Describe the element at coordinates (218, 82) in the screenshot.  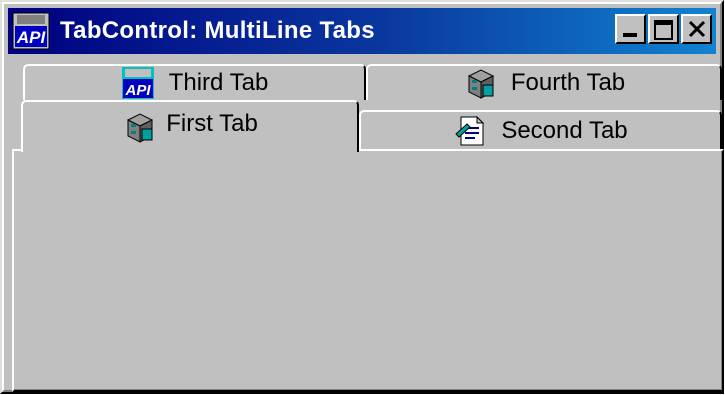
I see `tab-label: Third Tab` at that location.